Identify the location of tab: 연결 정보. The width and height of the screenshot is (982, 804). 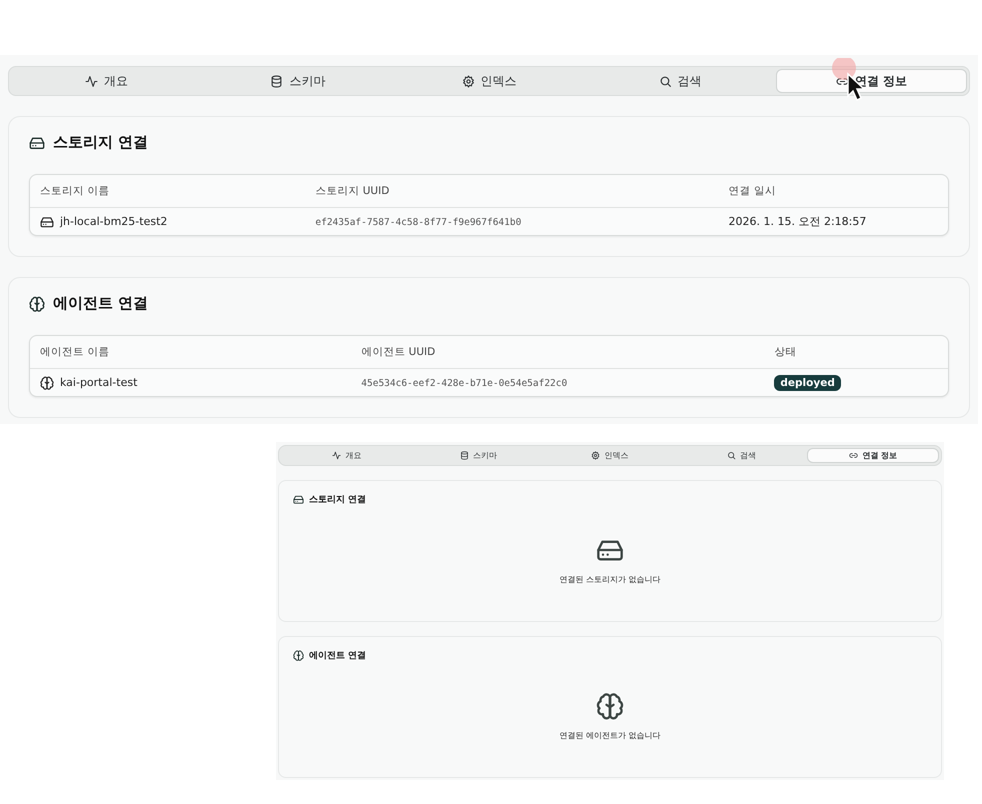
(873, 455).